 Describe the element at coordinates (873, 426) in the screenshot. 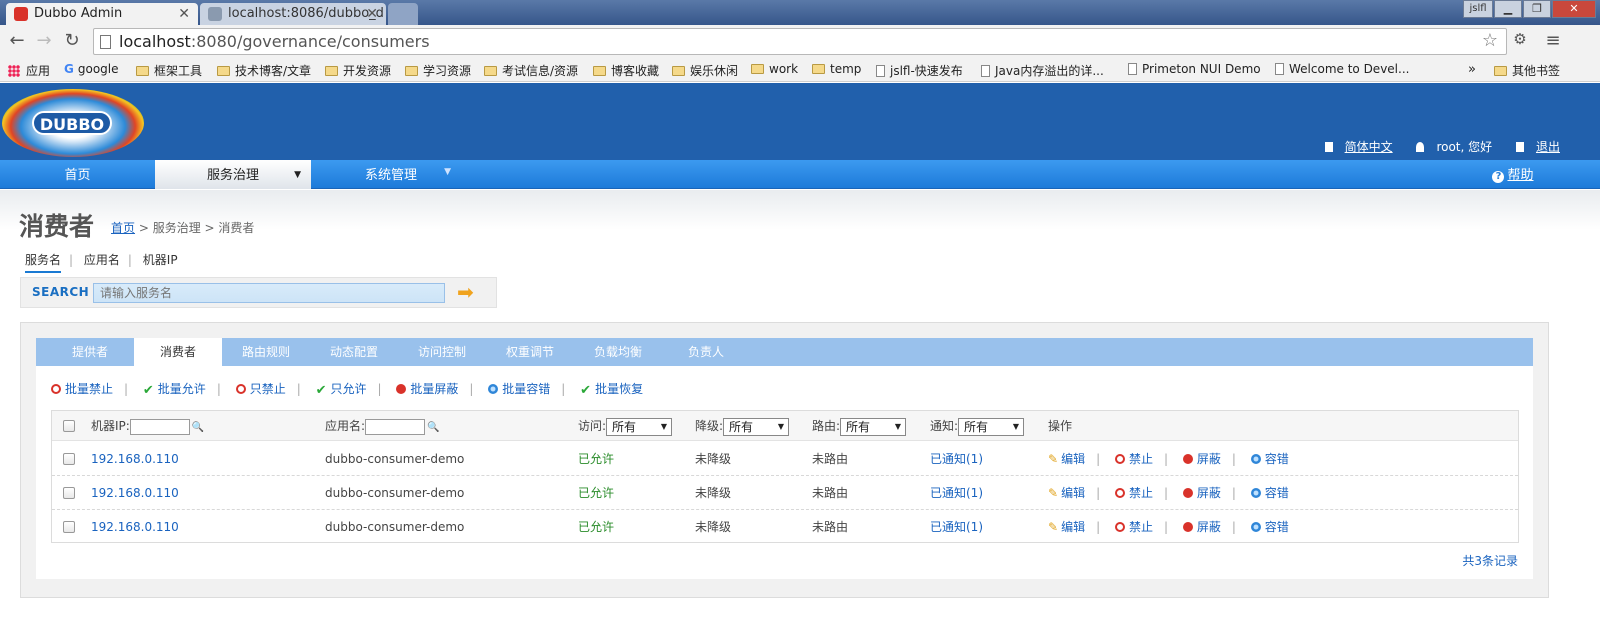

I see `route-select: 所有 ▼` at that location.